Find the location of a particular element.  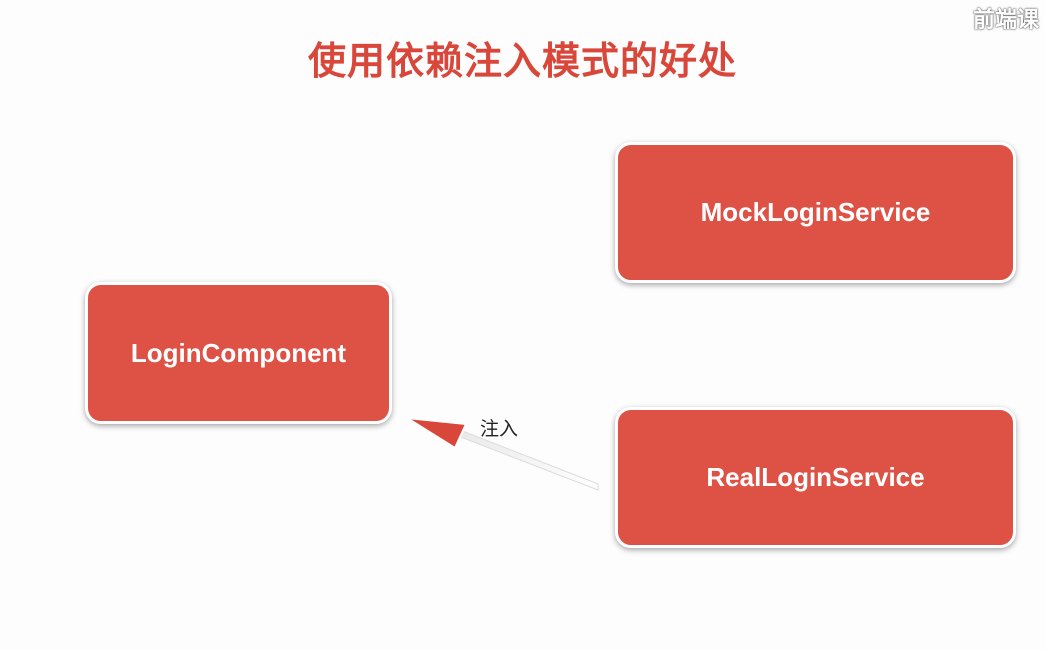

arrow-shaft is located at coordinates (528, 460).